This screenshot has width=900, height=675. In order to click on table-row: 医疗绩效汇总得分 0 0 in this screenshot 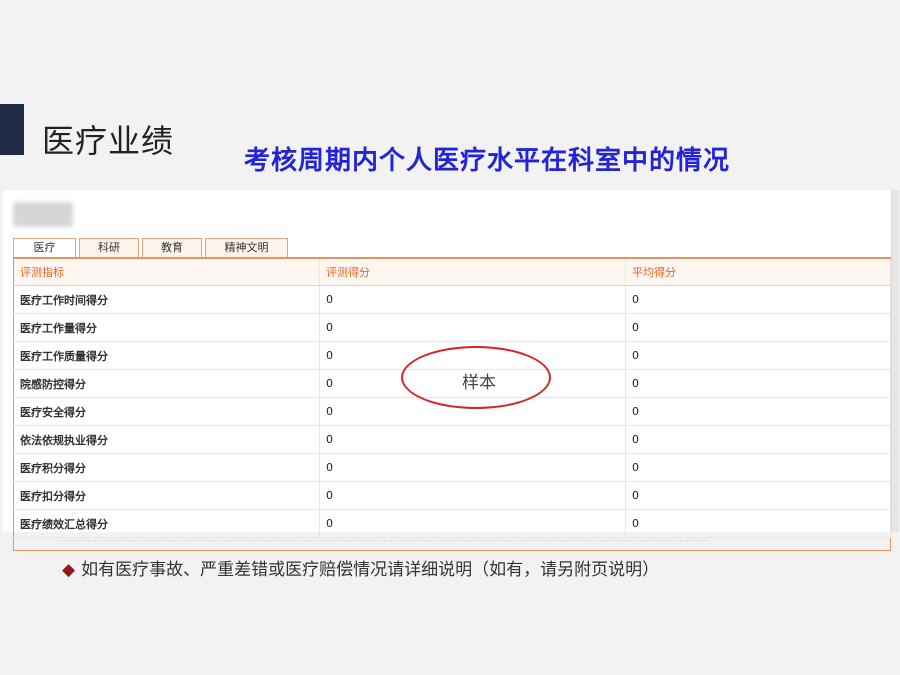, I will do `click(452, 523)`.